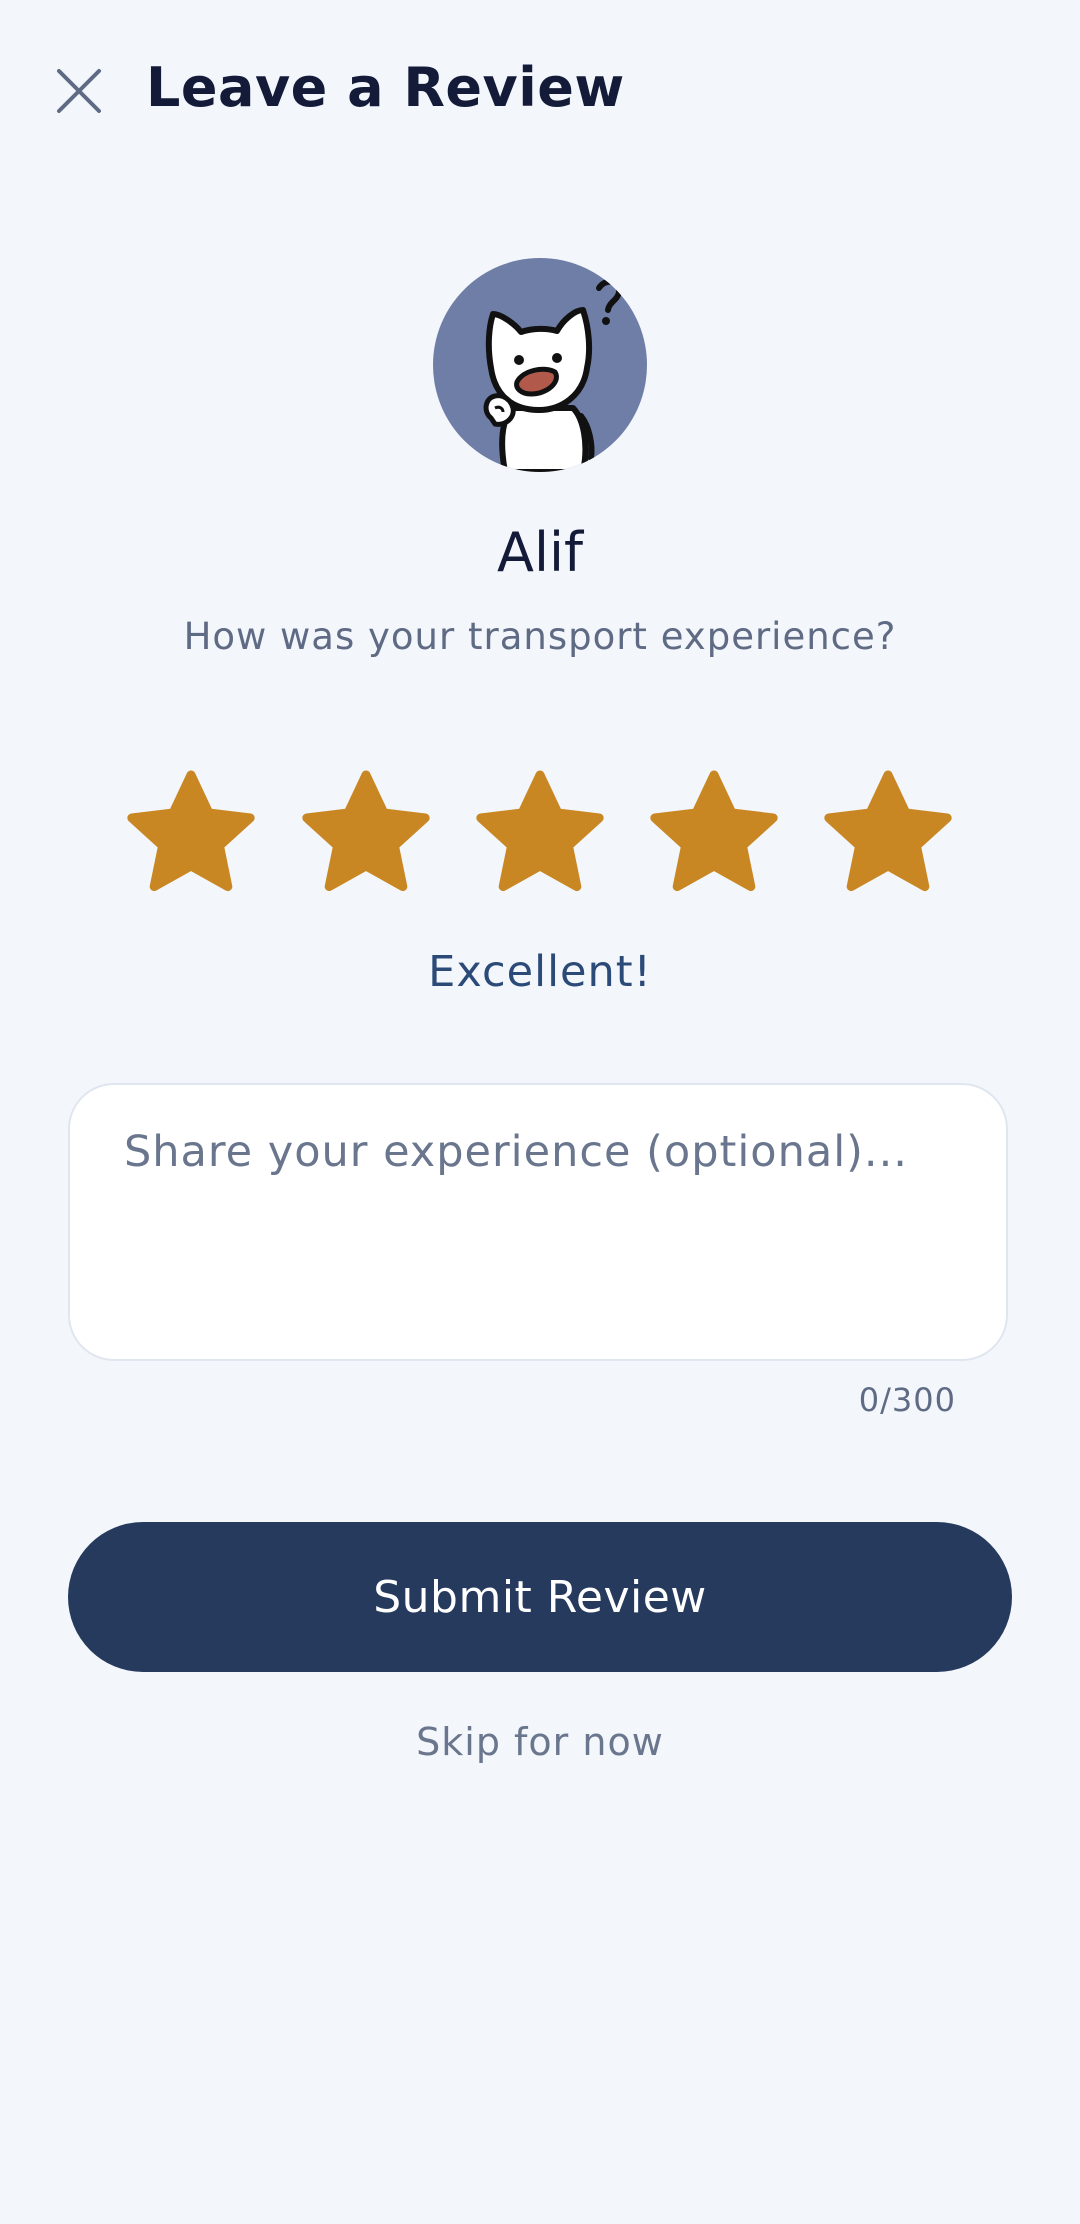 This screenshot has width=1080, height=2224. Describe the element at coordinates (540, 1742) in the screenshot. I see `skip-link: Skip for now` at that location.